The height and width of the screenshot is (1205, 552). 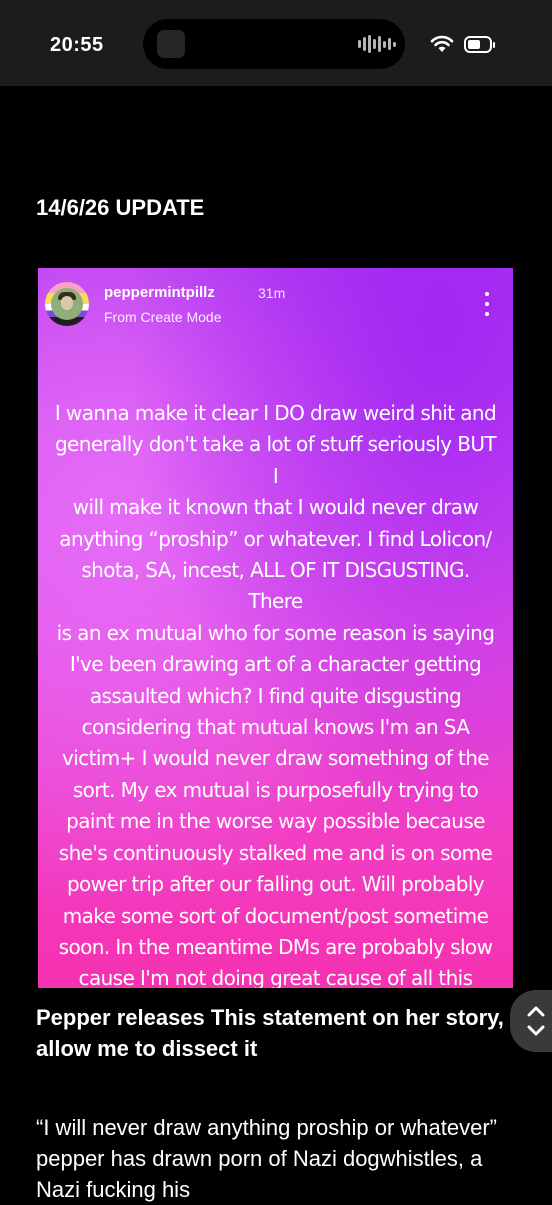 What do you see at coordinates (77, 45) in the screenshot?
I see `status-time: 20:55` at bounding box center [77, 45].